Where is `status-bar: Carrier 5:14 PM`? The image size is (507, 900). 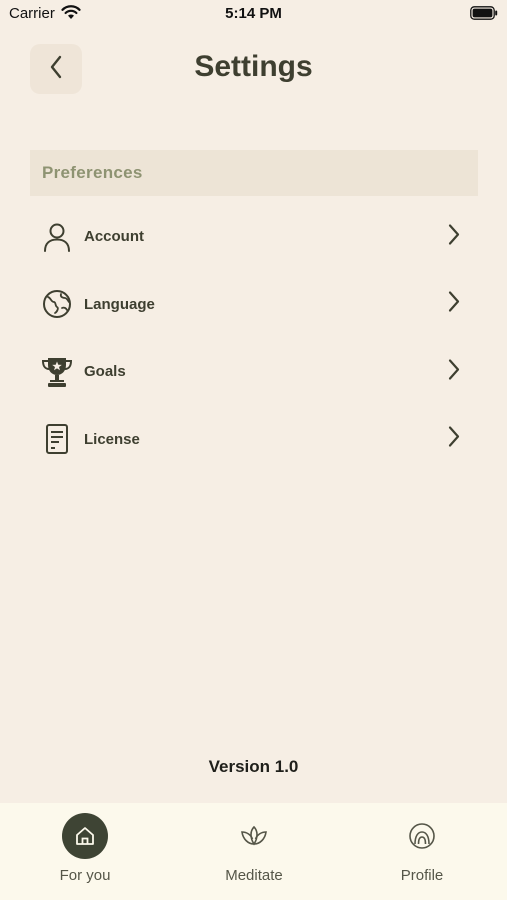
status-bar: Carrier 5:14 PM is located at coordinates (253, 14).